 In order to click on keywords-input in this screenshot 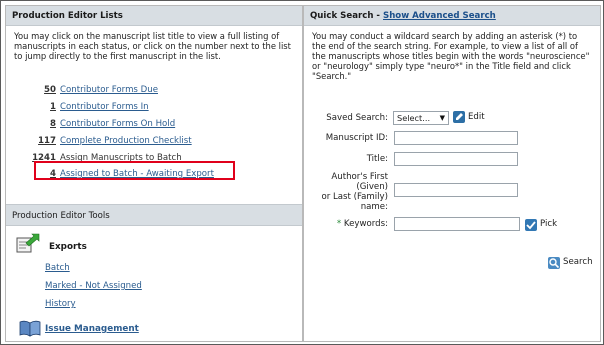, I will do `click(457, 224)`.